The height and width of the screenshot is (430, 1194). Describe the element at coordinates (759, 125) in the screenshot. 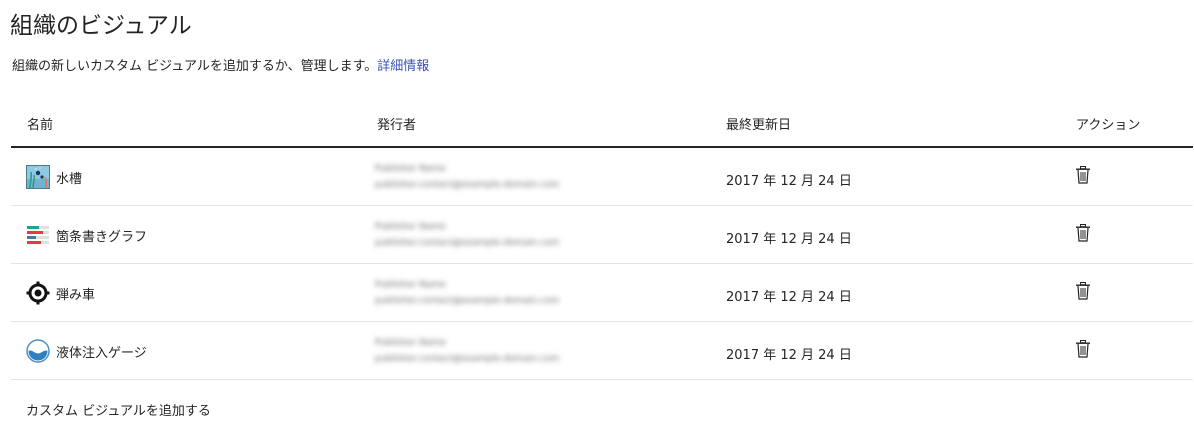

I see `column-header-last-updated: 最終更新日` at that location.